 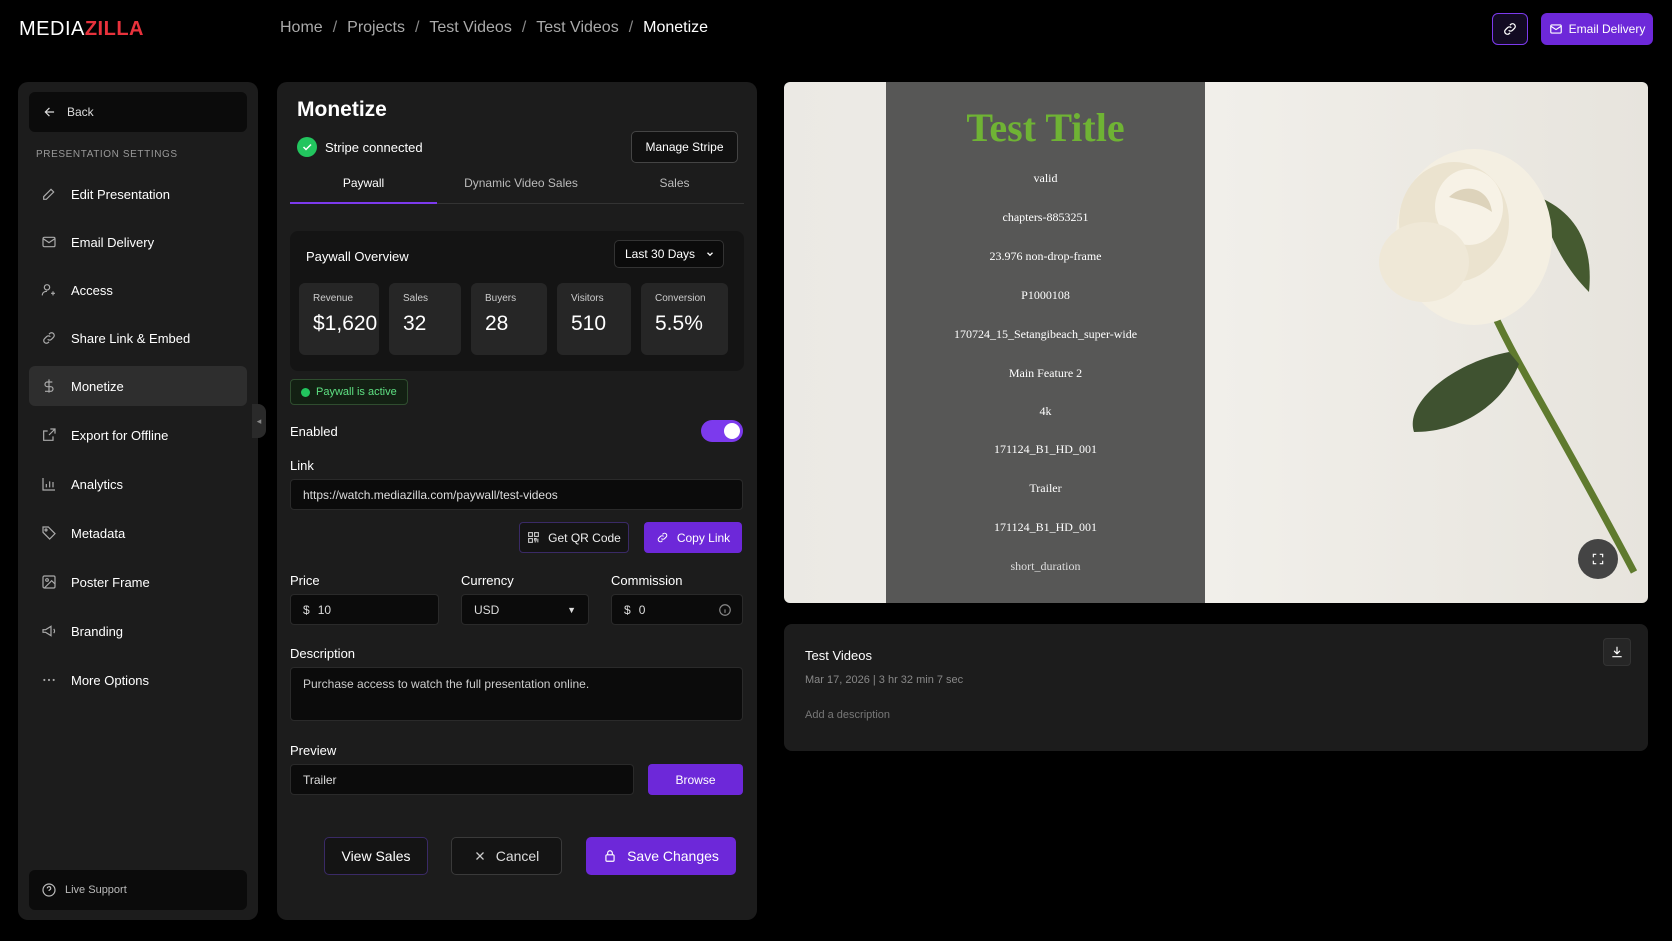 What do you see at coordinates (49, 386) in the screenshot?
I see `dollar-icon` at bounding box center [49, 386].